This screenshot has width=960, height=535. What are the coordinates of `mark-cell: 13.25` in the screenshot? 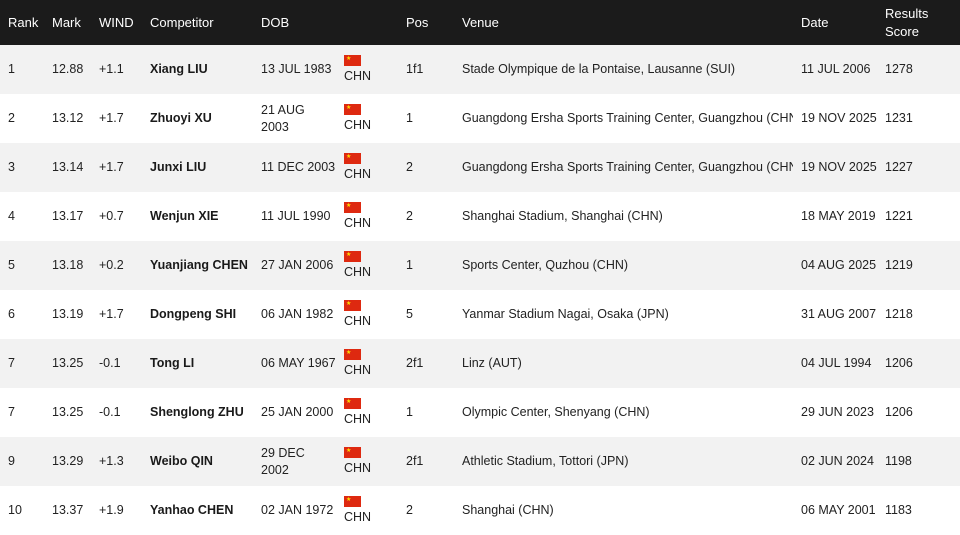 It's located at (68, 412).